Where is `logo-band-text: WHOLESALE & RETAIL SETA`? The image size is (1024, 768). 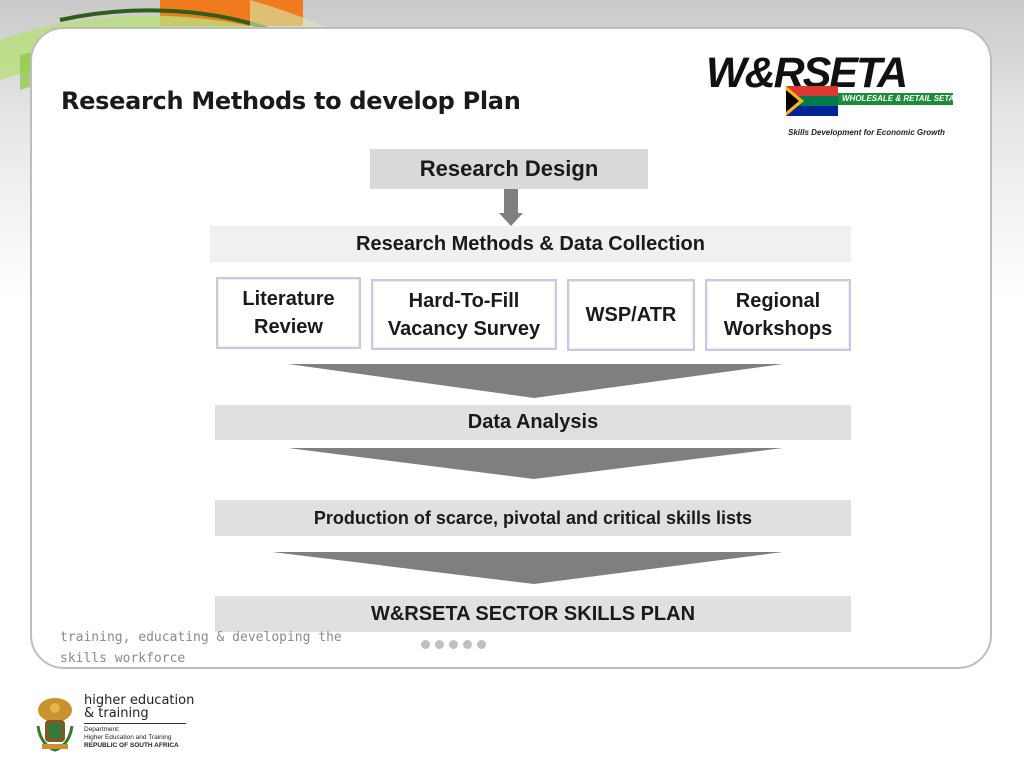 logo-band-text: WHOLESALE & RETAIL SETA is located at coordinates (898, 98).